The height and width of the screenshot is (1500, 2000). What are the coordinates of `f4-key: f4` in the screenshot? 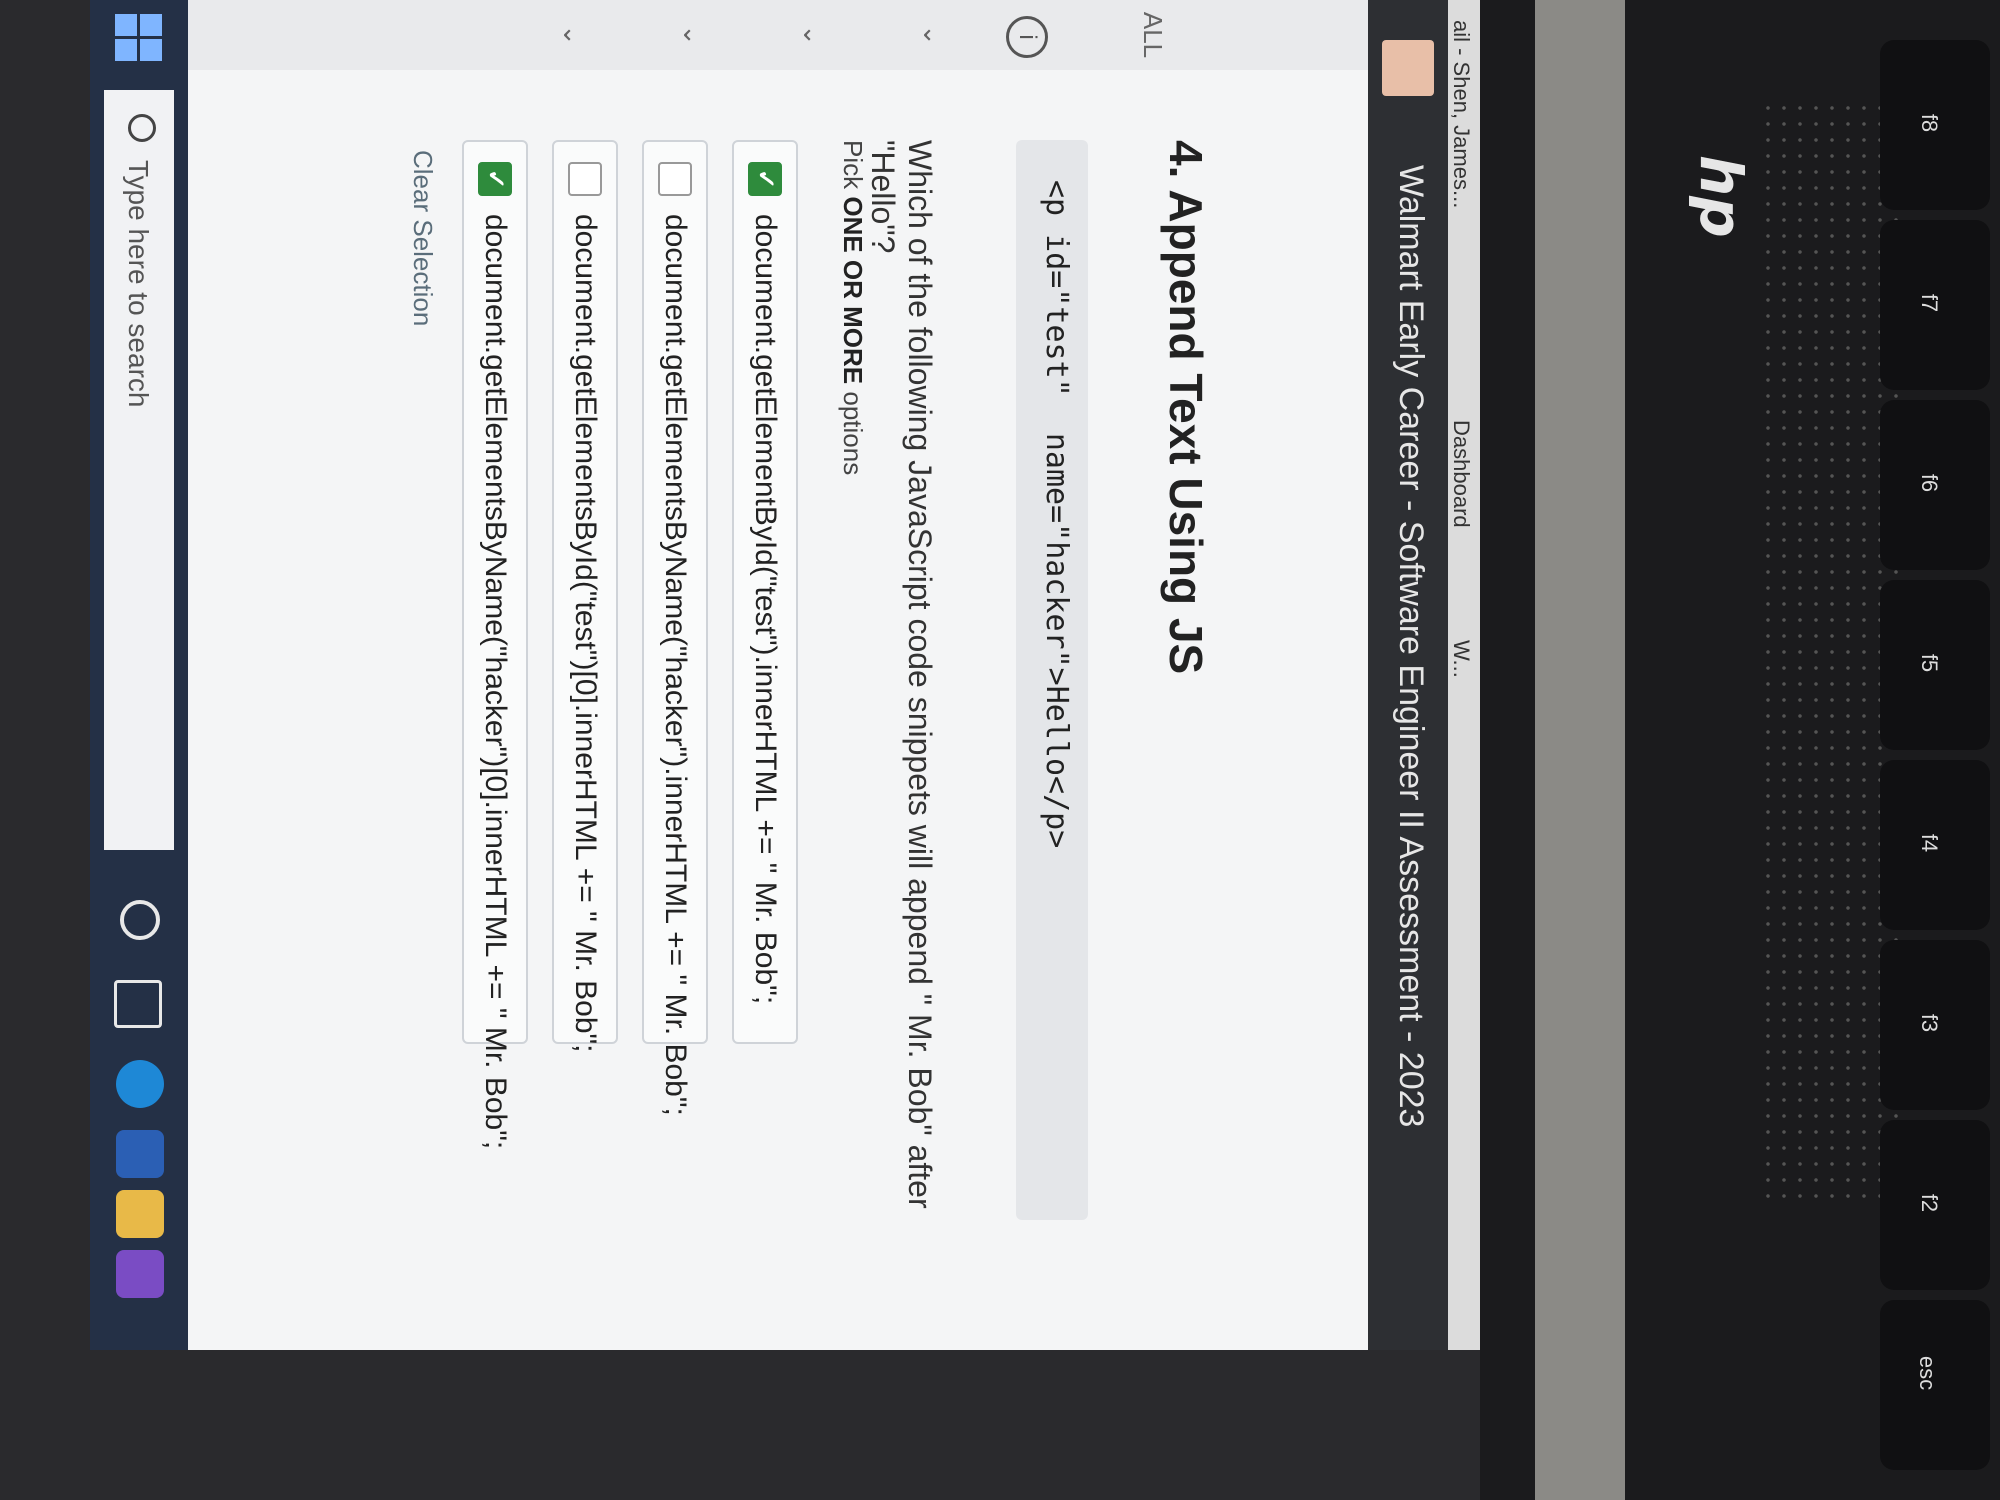 It's located at (1935, 845).